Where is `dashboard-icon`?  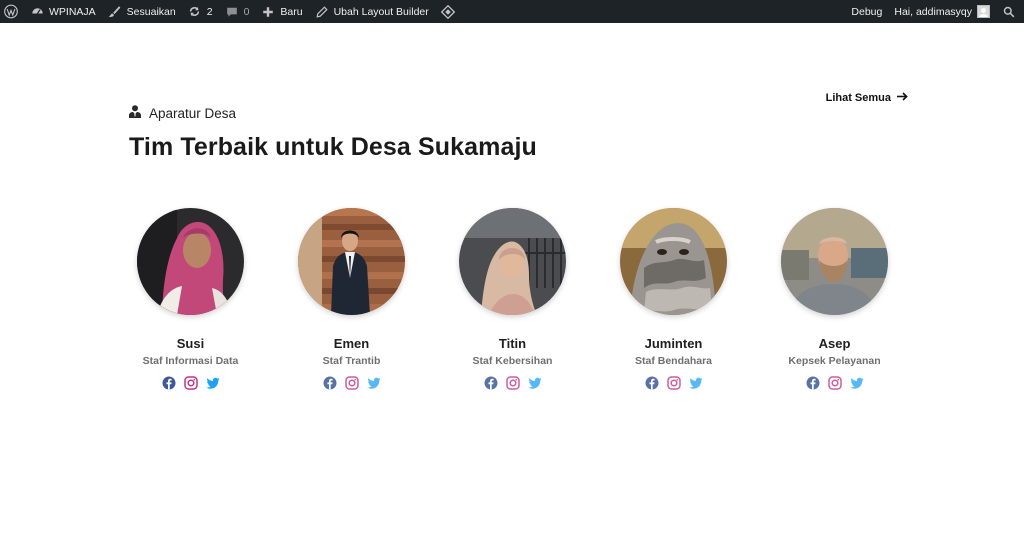 dashboard-icon is located at coordinates (37, 12).